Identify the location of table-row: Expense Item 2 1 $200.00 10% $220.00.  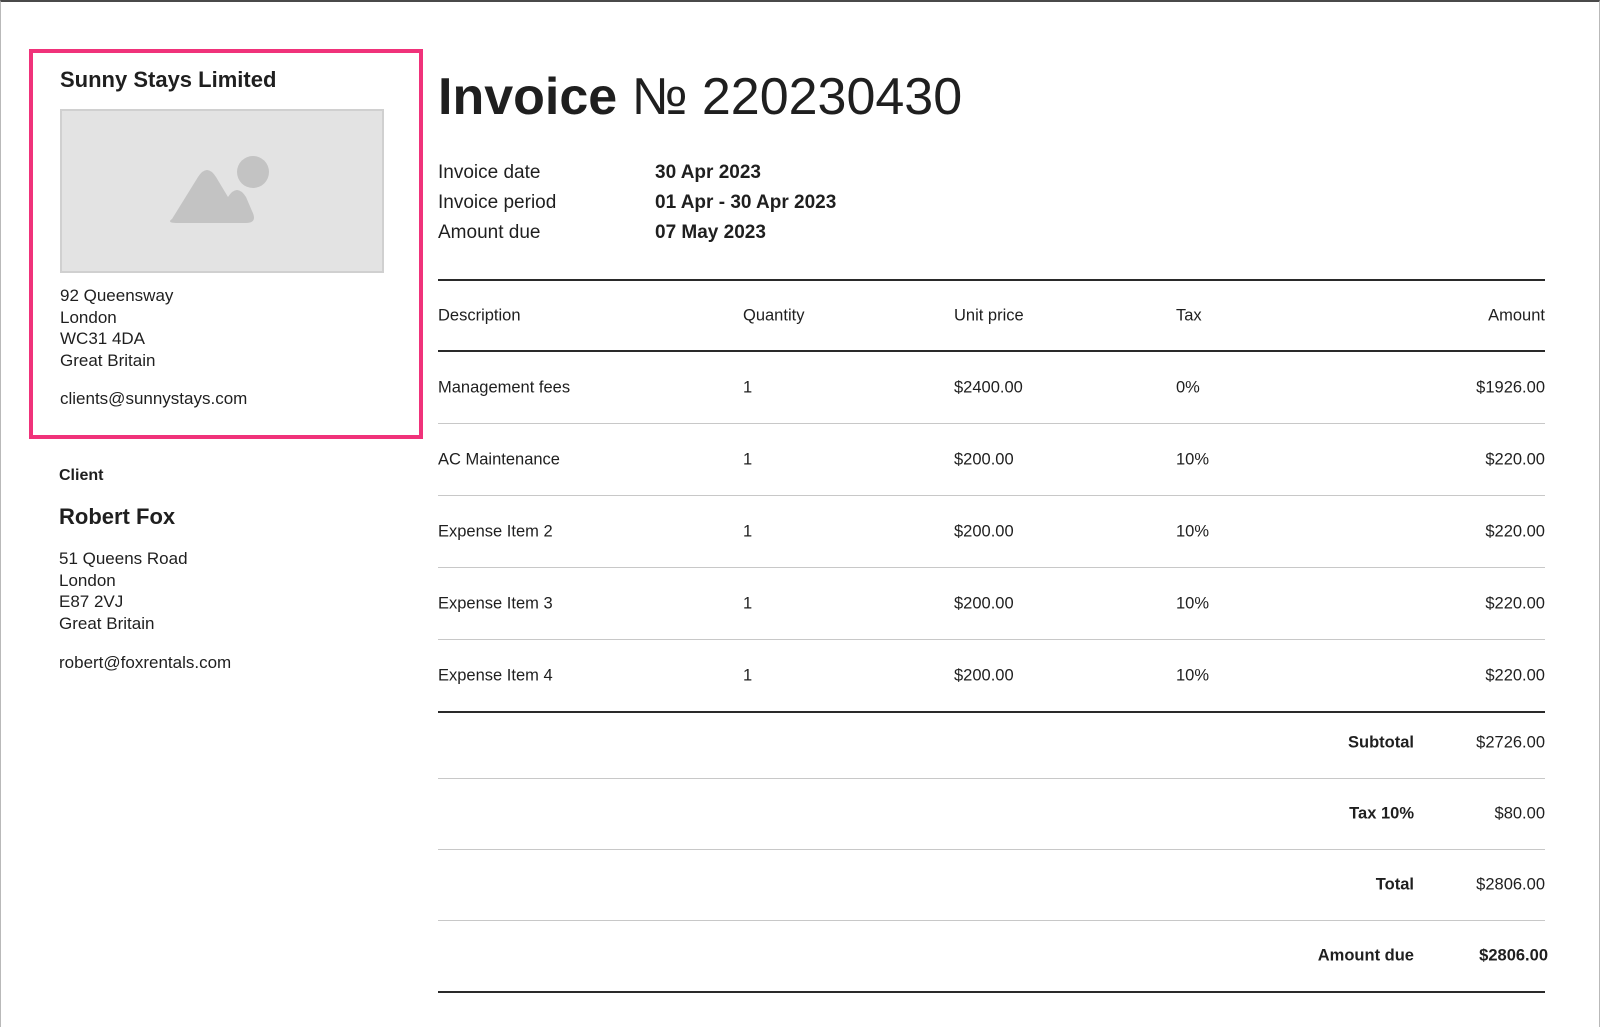
(991, 532).